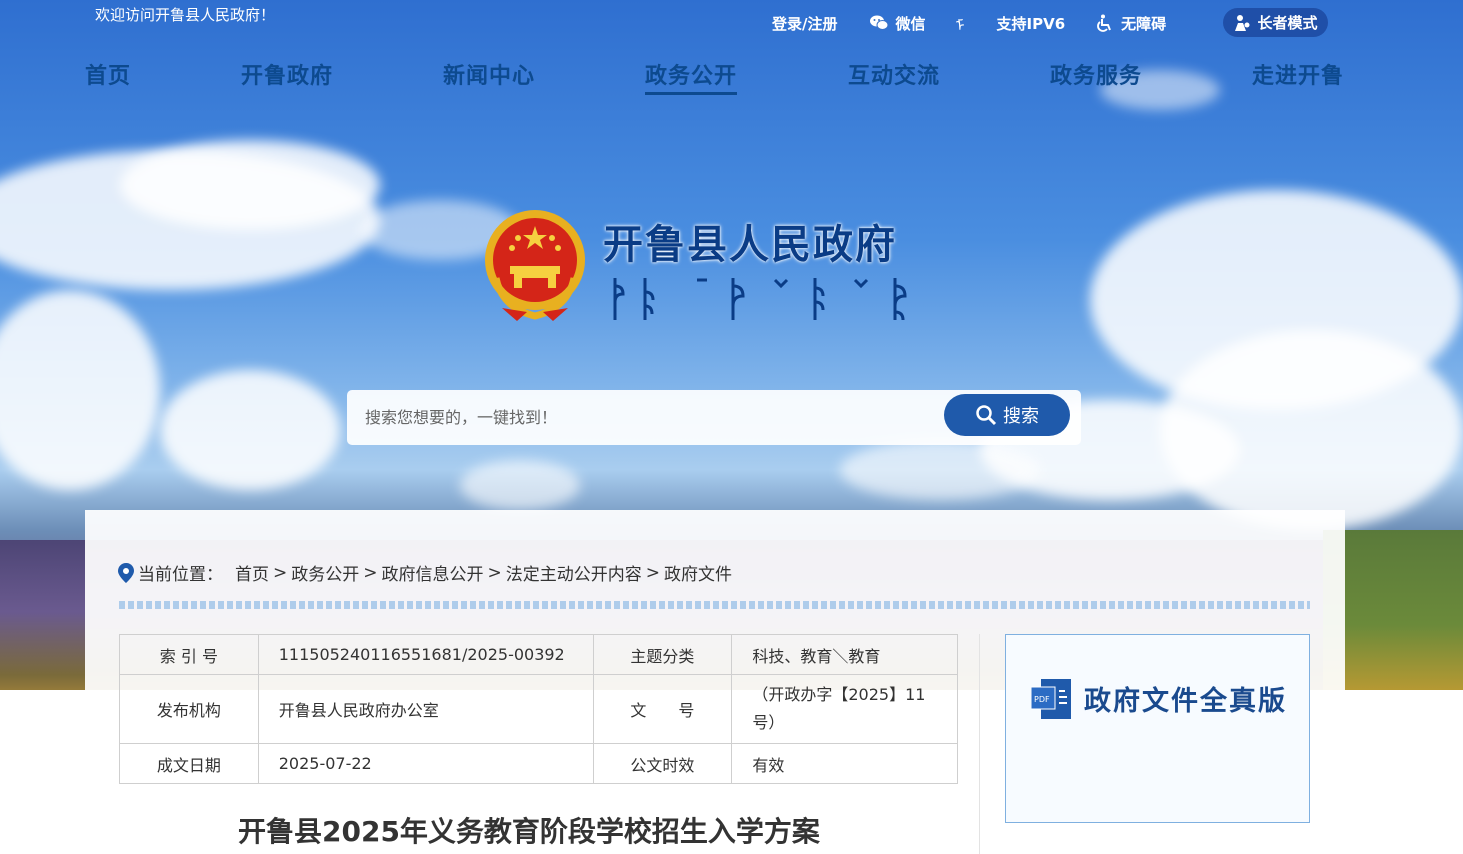 This screenshot has height=854, width=1463. What do you see at coordinates (535, 266) in the screenshot?
I see `national-emblem-logo` at bounding box center [535, 266].